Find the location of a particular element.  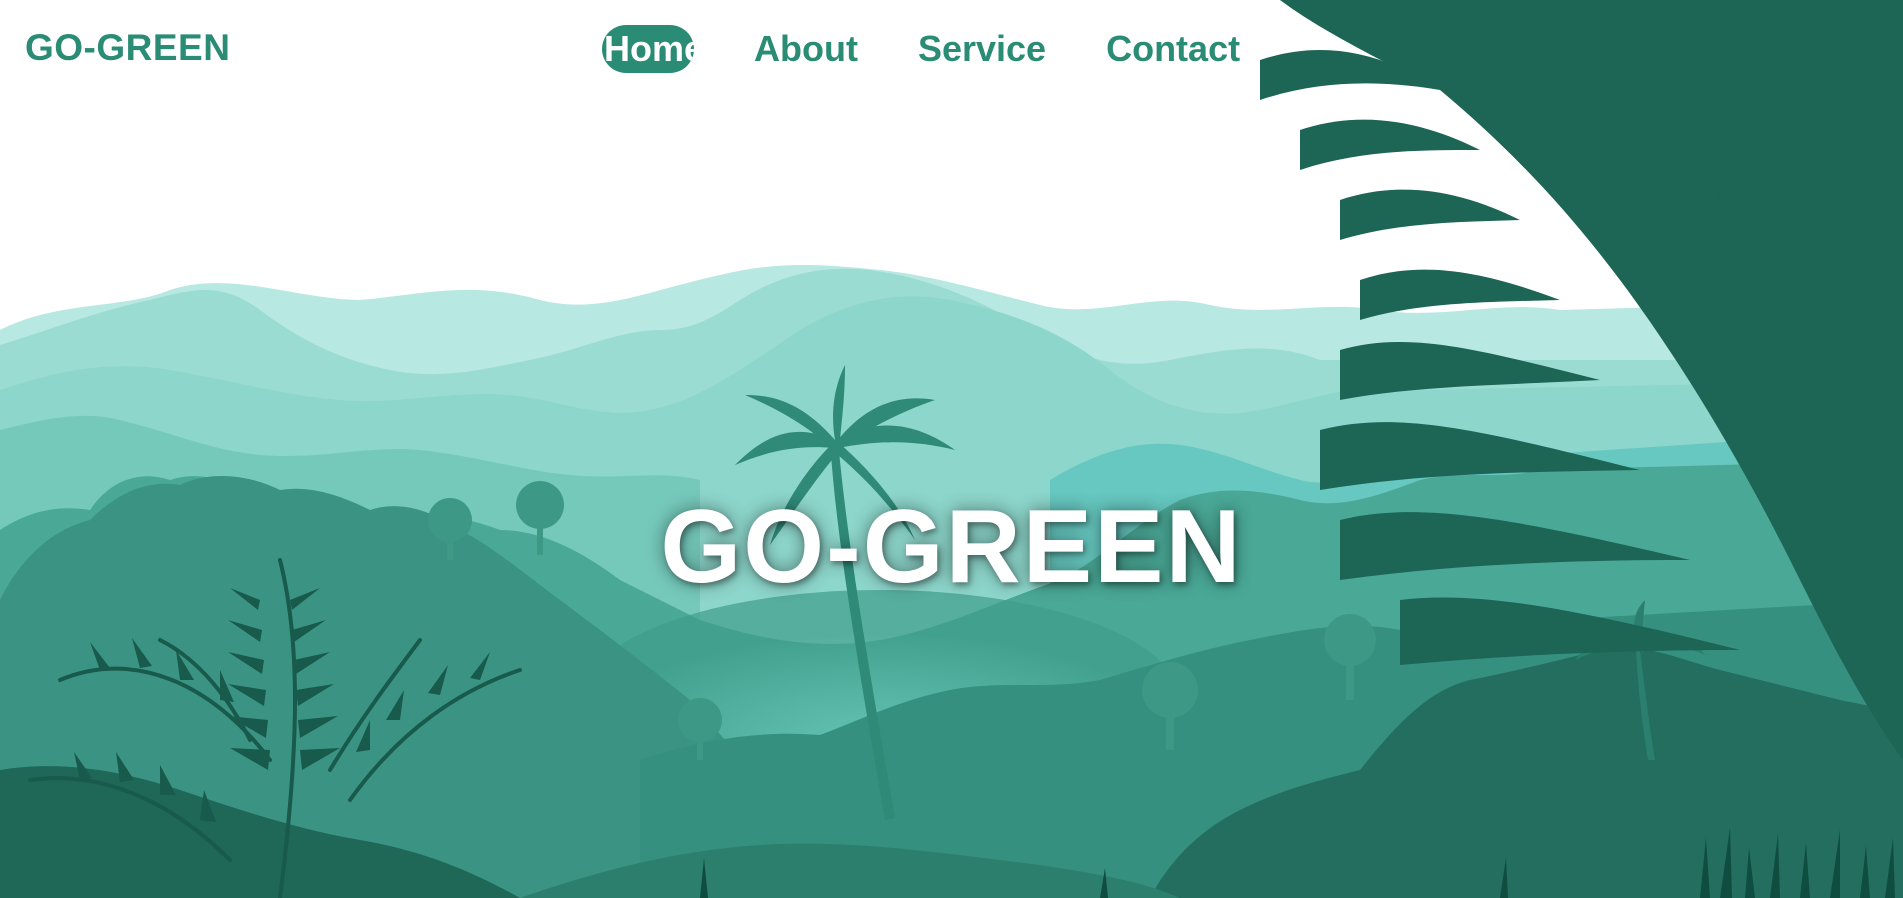

nav-links: Home About Service Contact is located at coordinates (921, 49).